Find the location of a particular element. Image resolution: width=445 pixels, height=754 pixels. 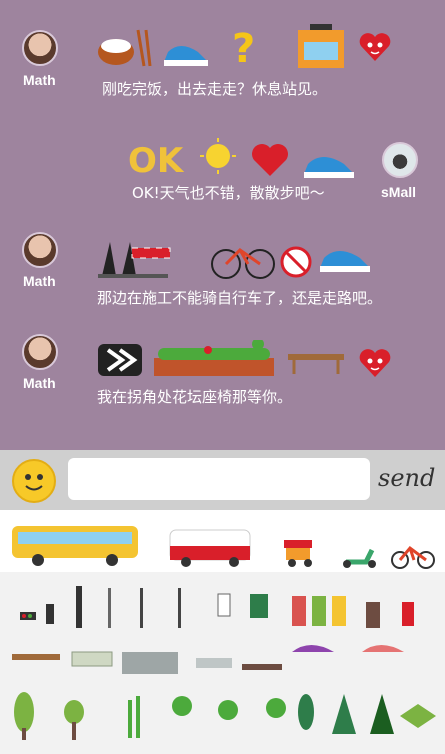

message-text-2: OK!天气也不错，散散步吧～ is located at coordinates (228, 193).